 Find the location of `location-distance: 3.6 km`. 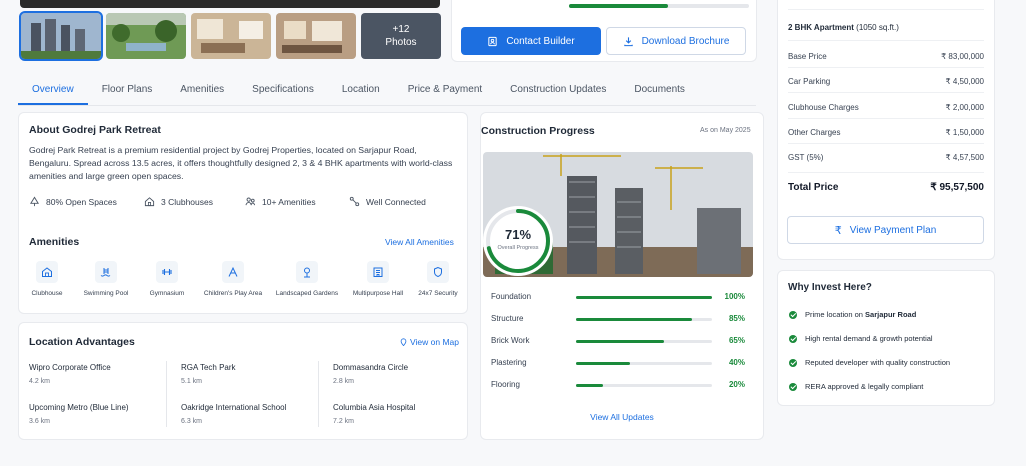

location-distance: 3.6 km is located at coordinates (40, 421).